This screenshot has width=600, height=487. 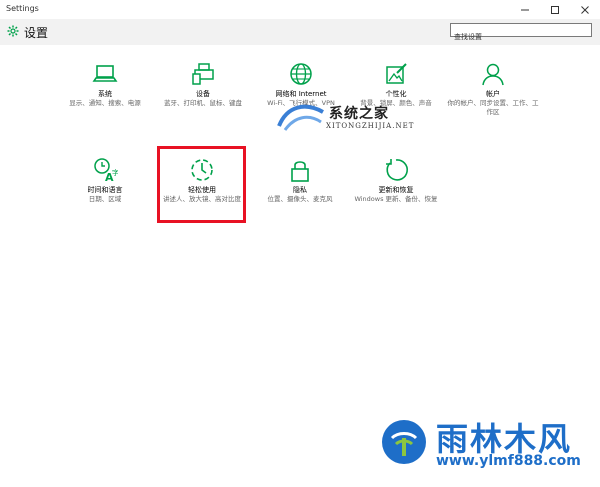 What do you see at coordinates (404, 442) in the screenshot?
I see `brand-logo-icon` at bounding box center [404, 442].